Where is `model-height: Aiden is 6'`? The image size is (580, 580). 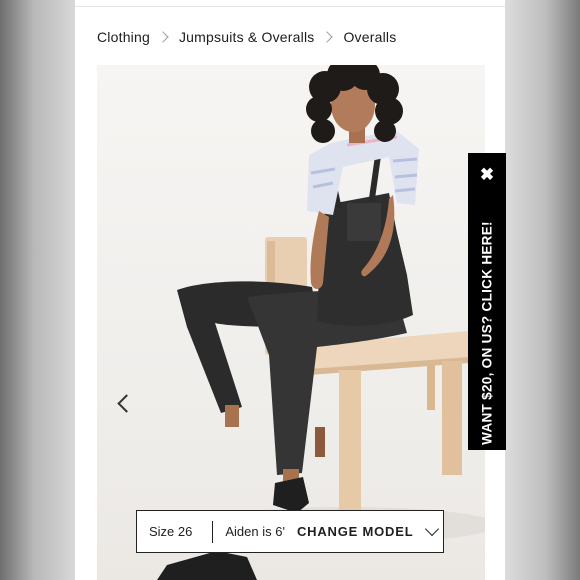 model-height: Aiden is 6' is located at coordinates (255, 531).